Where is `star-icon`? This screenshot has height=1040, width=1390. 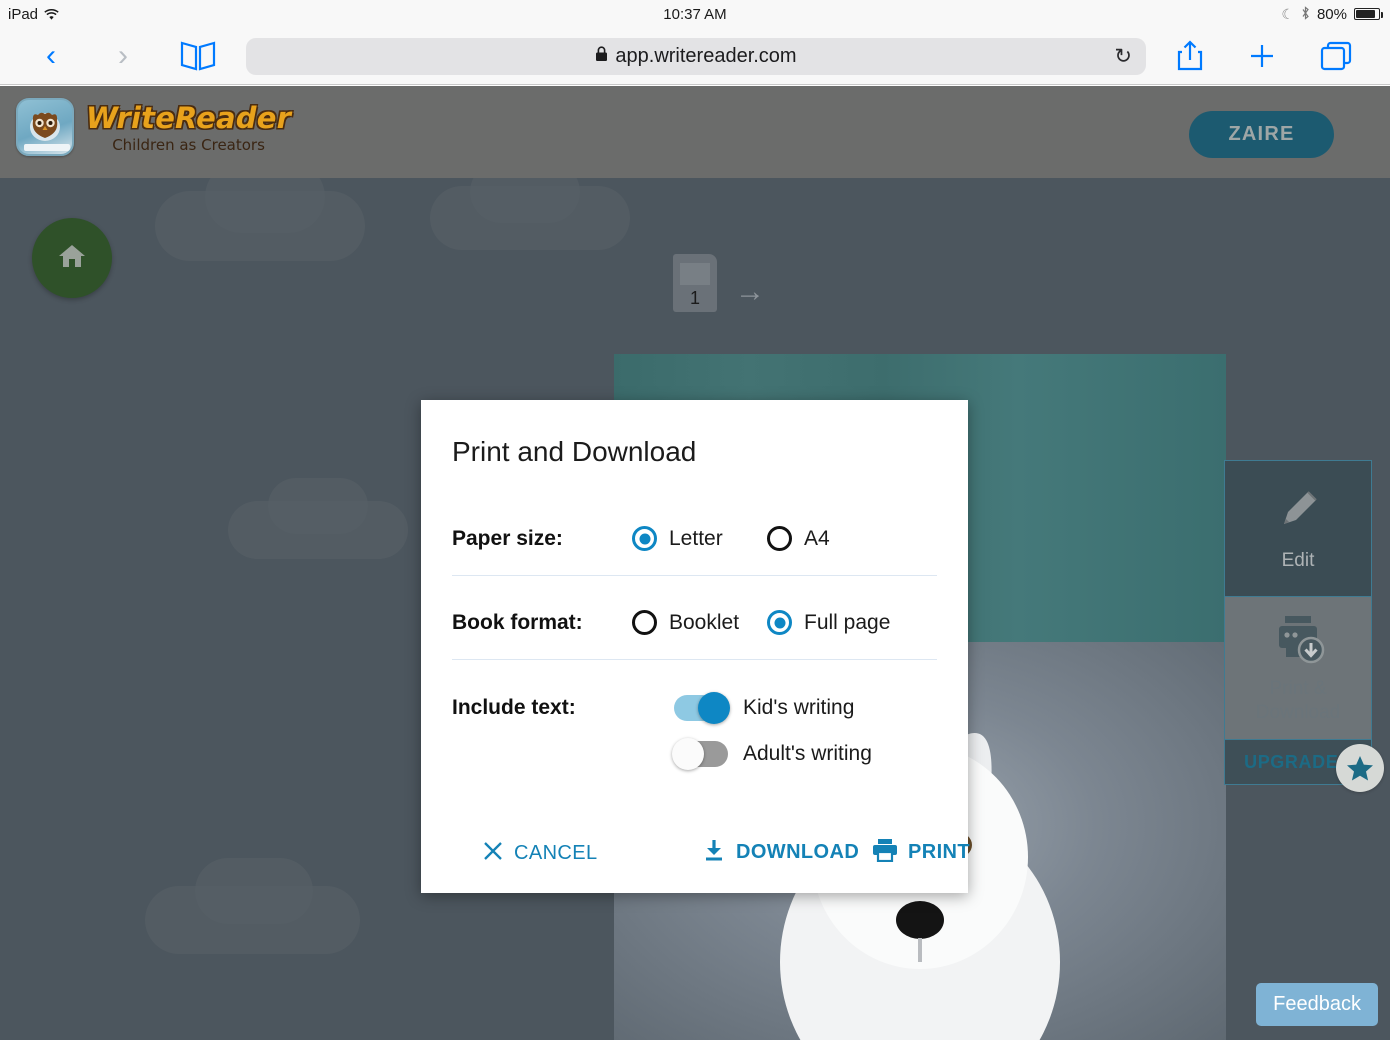 star-icon is located at coordinates (1360, 768).